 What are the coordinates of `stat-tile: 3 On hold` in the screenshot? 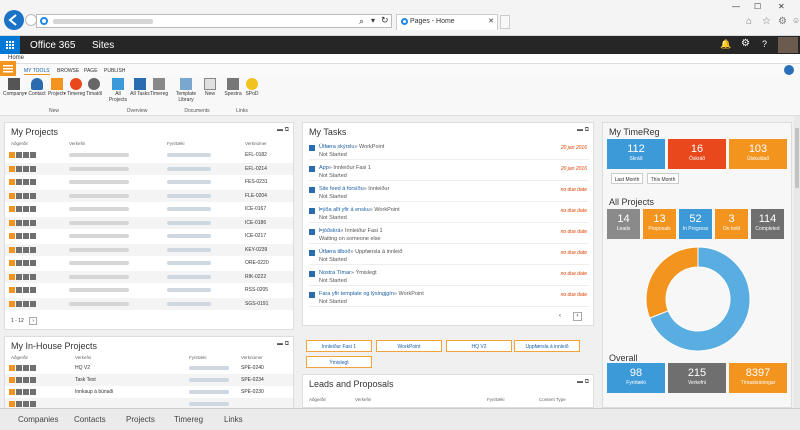 It's located at (731, 224).